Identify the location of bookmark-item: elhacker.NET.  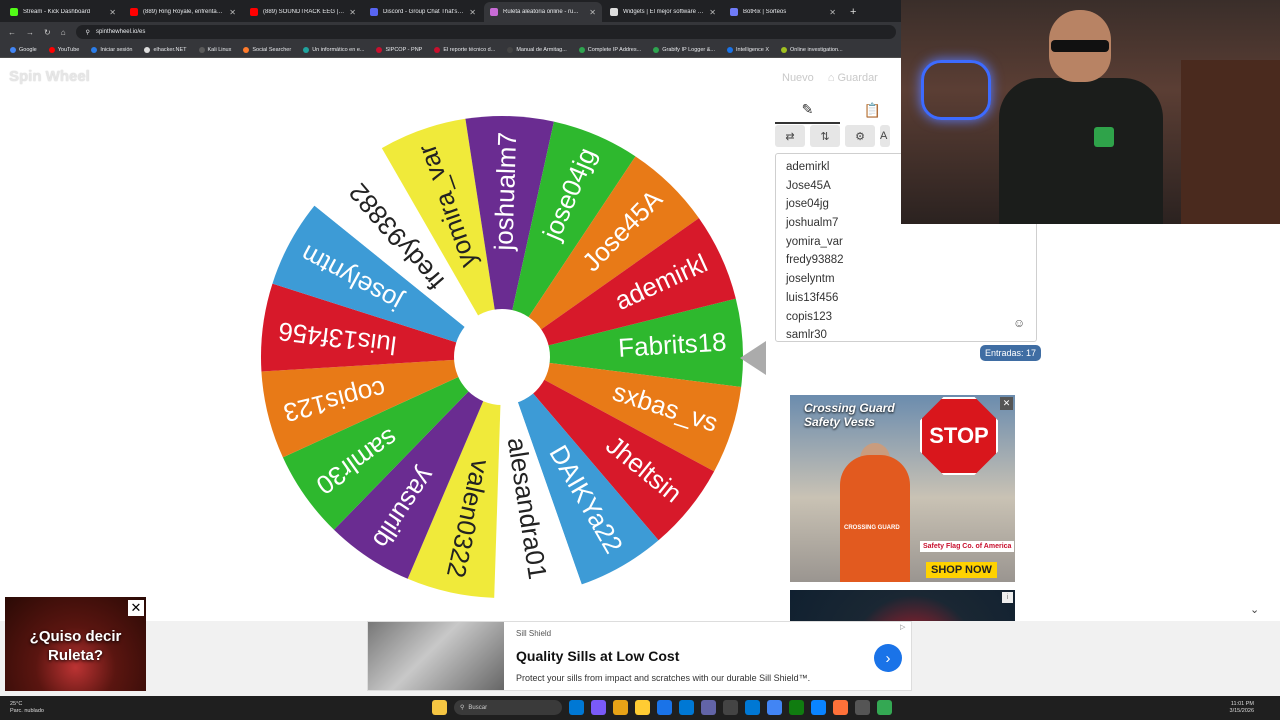
(165, 49).